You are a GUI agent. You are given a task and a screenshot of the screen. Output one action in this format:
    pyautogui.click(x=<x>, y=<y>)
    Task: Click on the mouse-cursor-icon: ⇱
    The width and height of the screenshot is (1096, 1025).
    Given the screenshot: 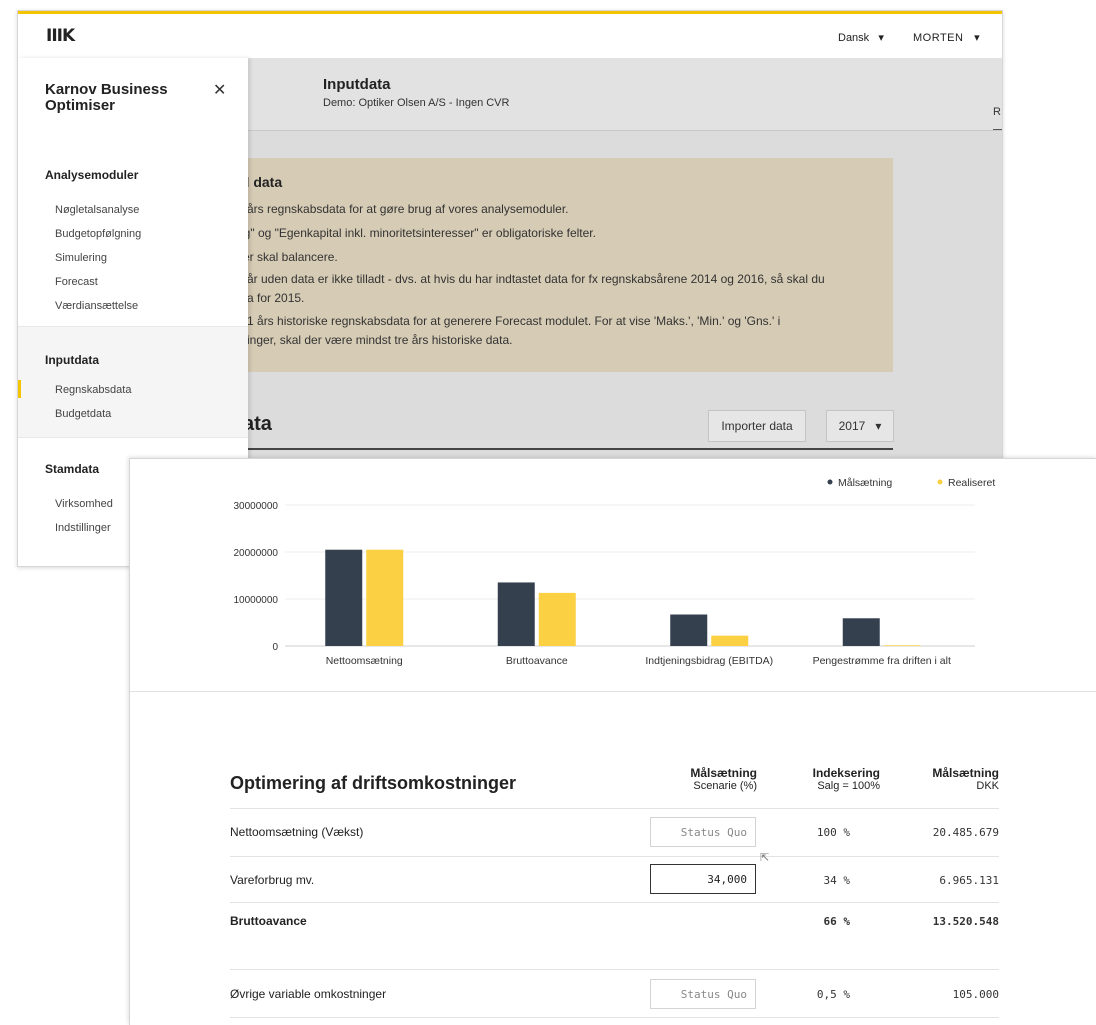 What is the action you would take?
    pyautogui.click(x=765, y=858)
    